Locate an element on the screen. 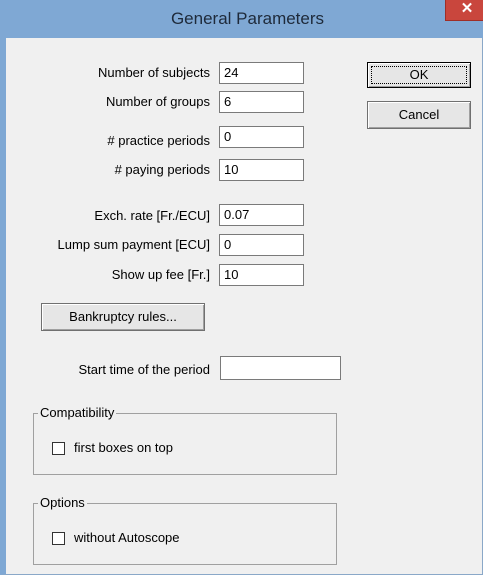 This screenshot has height=575, width=483. practice-periods-label: # practice periods is located at coordinates (158, 140).